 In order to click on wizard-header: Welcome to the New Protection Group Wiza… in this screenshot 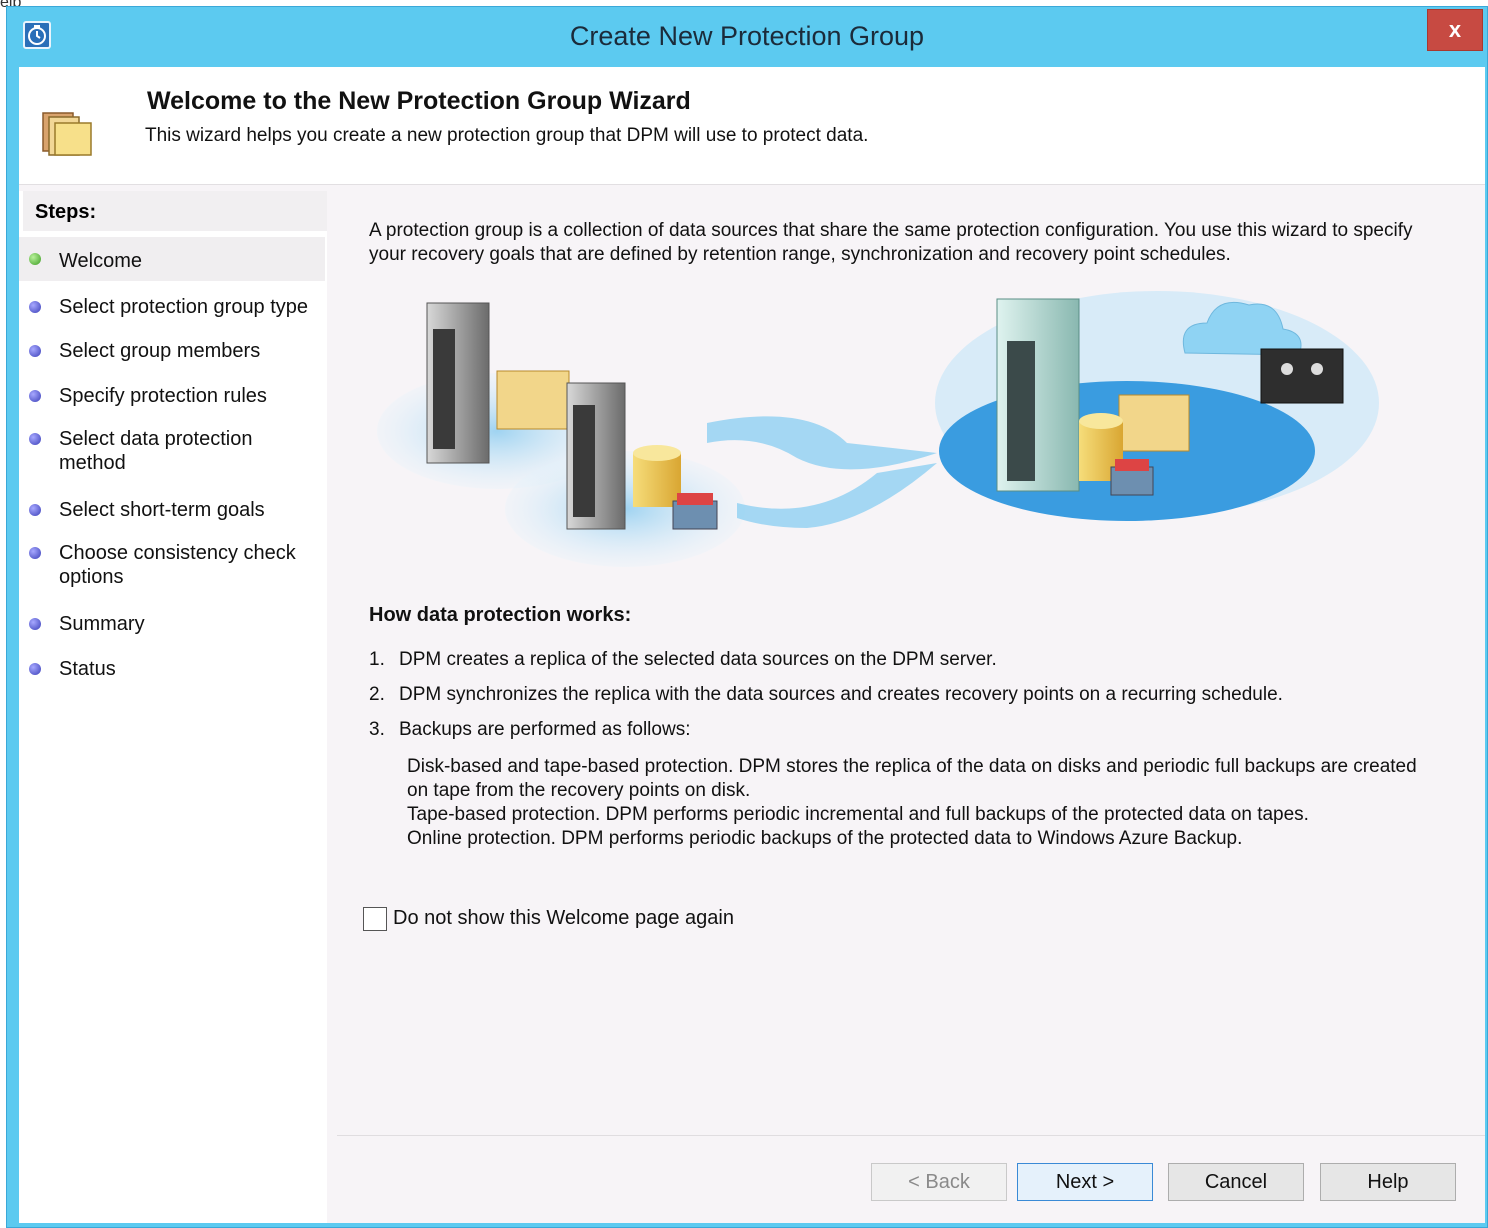, I will do `click(752, 126)`.